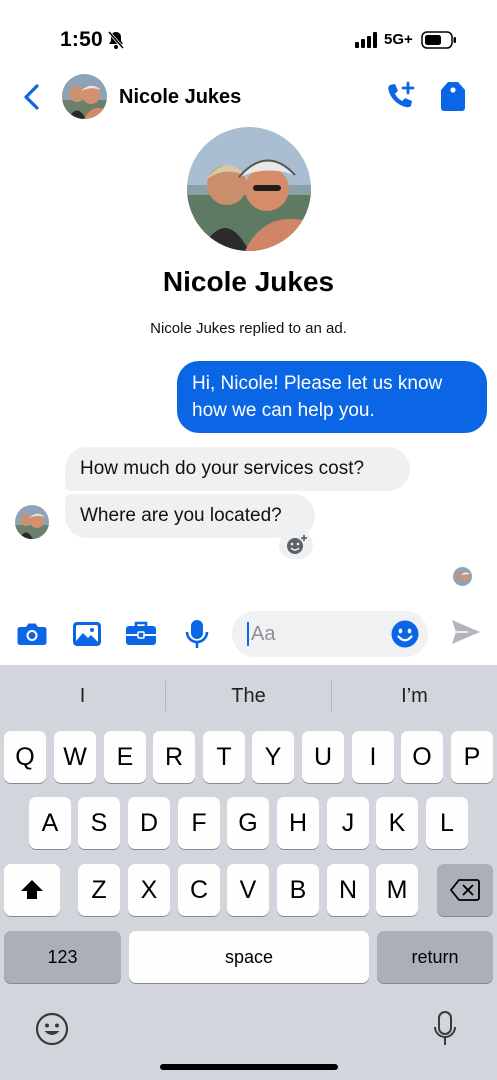 The height and width of the screenshot is (1080, 497). Describe the element at coordinates (174, 757) in the screenshot. I see `key-r: R` at that location.